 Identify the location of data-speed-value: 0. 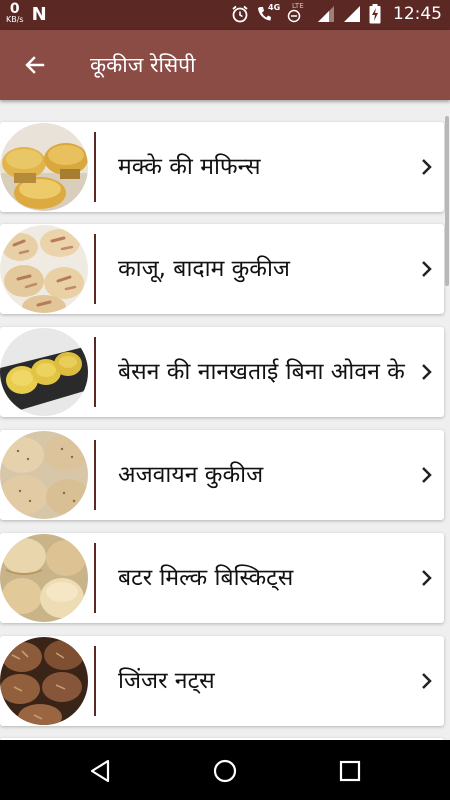
(14, 9).